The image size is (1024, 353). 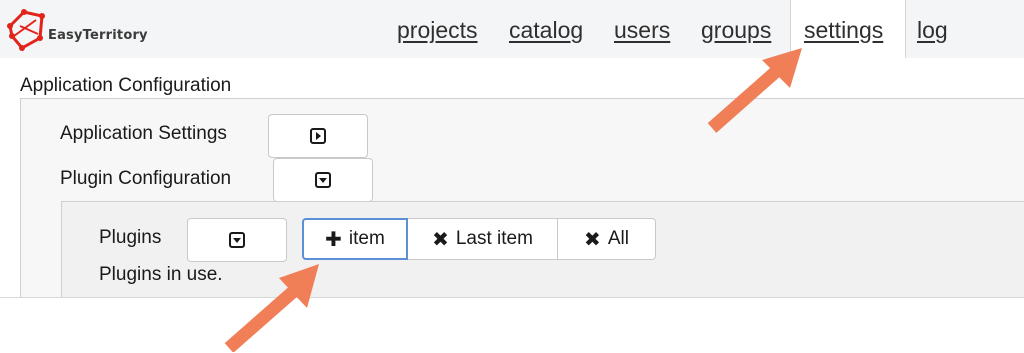 I want to click on remove-last-item-button: ✖ Last item, so click(x=483, y=239).